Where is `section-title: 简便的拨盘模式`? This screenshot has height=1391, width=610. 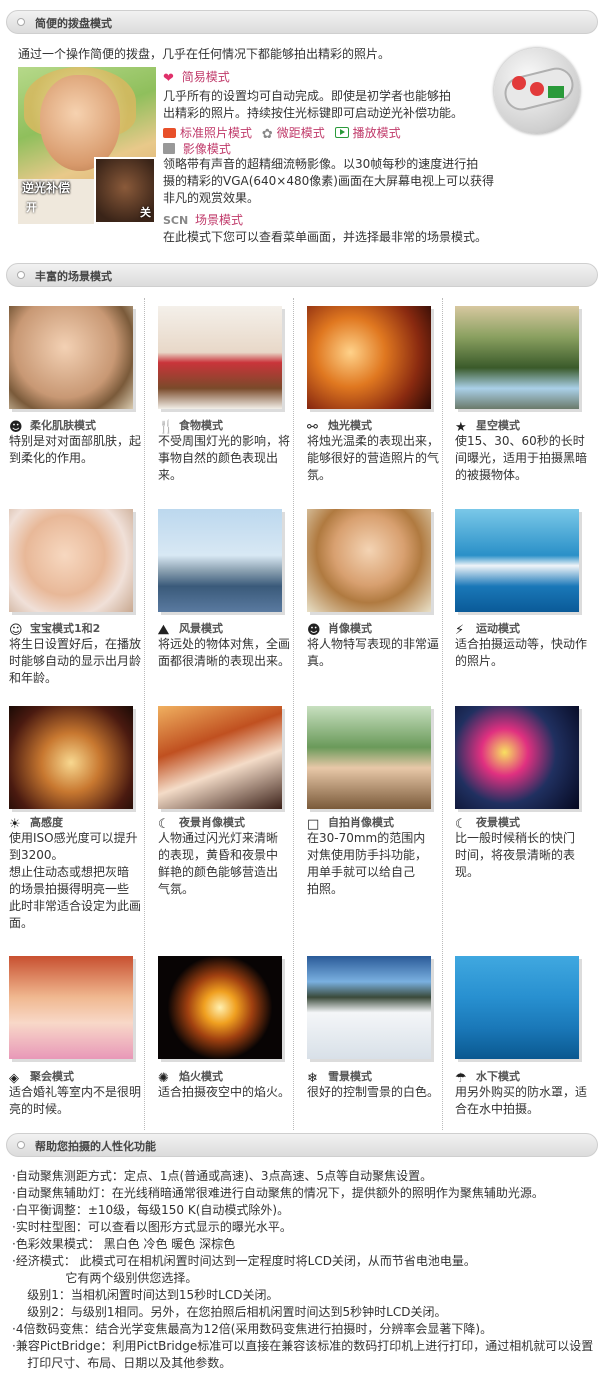 section-title: 简便的拨盘模式 is located at coordinates (73, 23).